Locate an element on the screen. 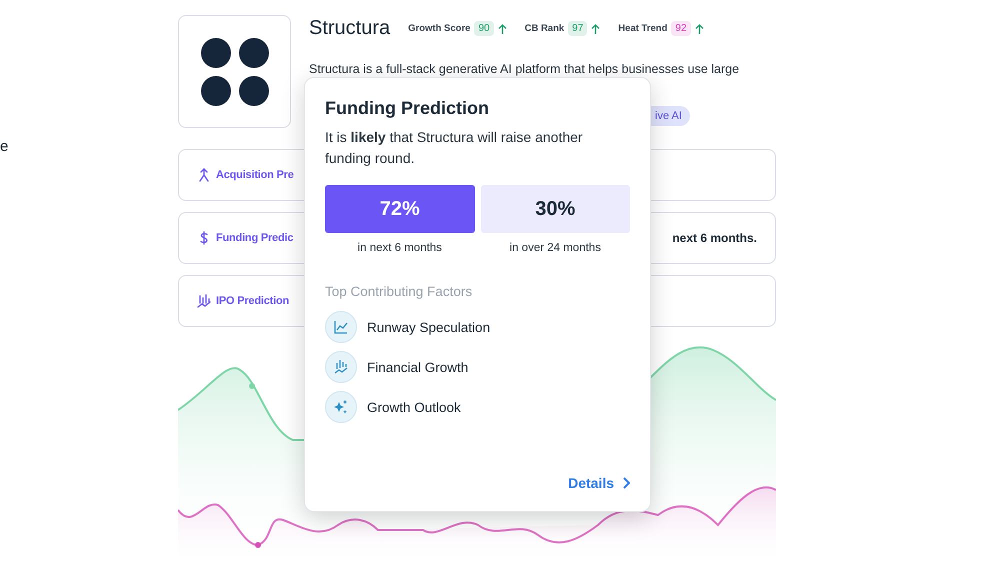 The width and height of the screenshot is (984, 565). bar-chart-icon is located at coordinates (341, 367).